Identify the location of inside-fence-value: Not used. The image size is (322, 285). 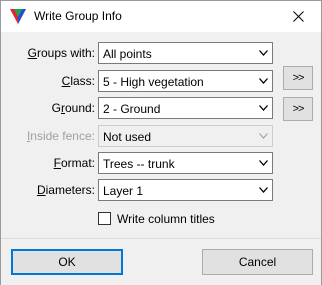
(127, 137).